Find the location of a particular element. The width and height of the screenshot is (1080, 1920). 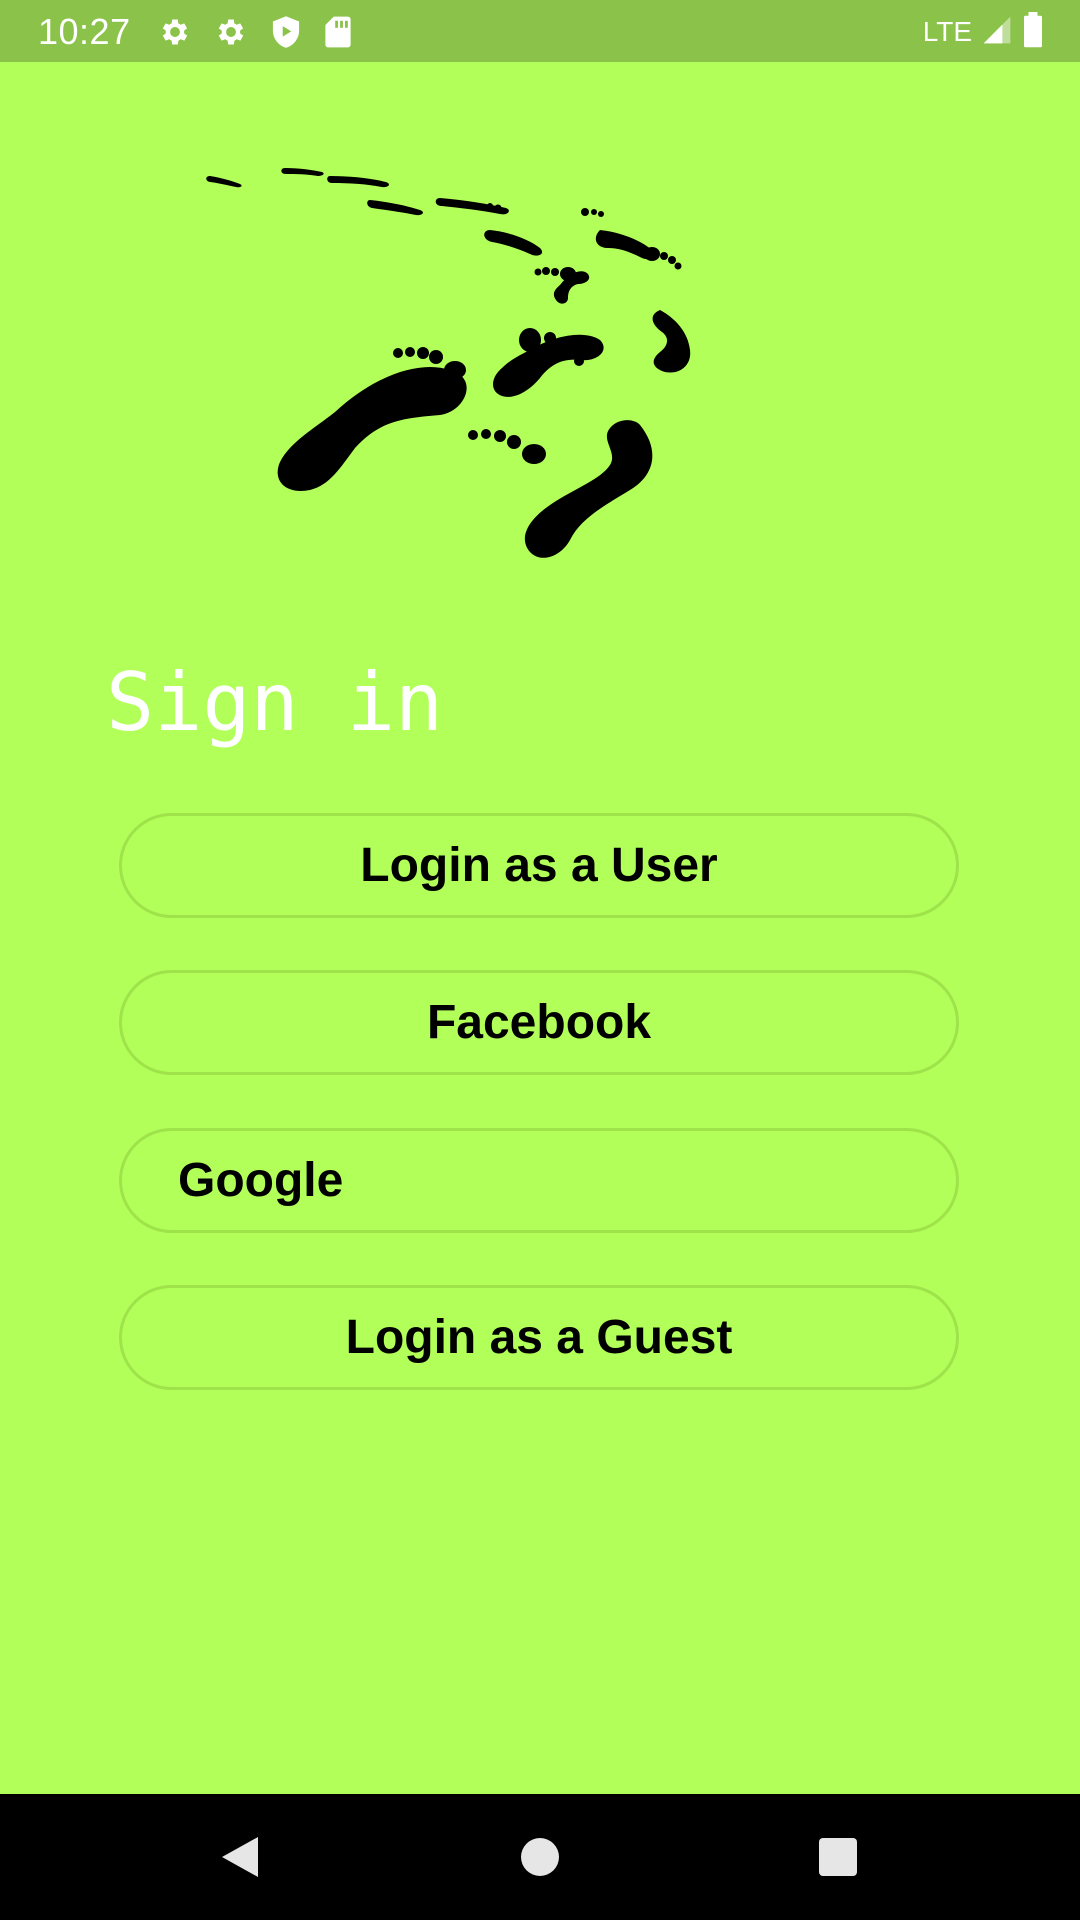

home-icon is located at coordinates (540, 1857).